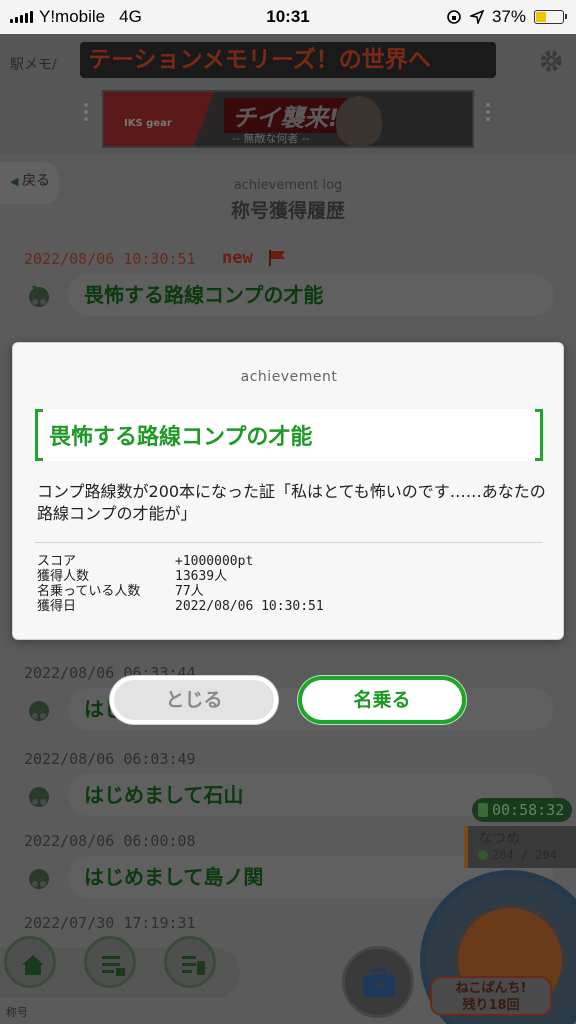 The width and height of the screenshot is (576, 1024). What do you see at coordinates (249, 606) in the screenshot?
I see `stat-value: 2022/08/06 10:30:51` at bounding box center [249, 606].